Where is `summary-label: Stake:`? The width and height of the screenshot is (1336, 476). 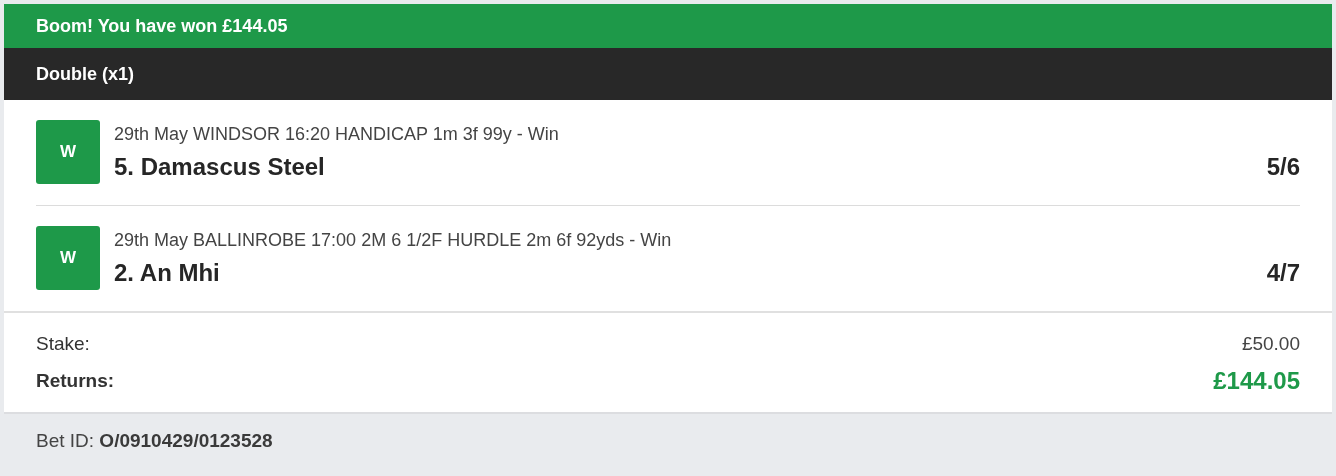 summary-label: Stake: is located at coordinates (63, 344).